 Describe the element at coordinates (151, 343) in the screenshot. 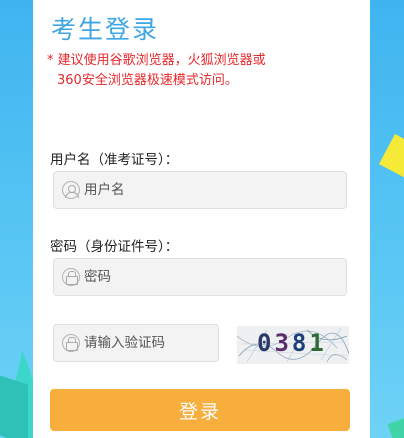

I see `captcha-input` at that location.